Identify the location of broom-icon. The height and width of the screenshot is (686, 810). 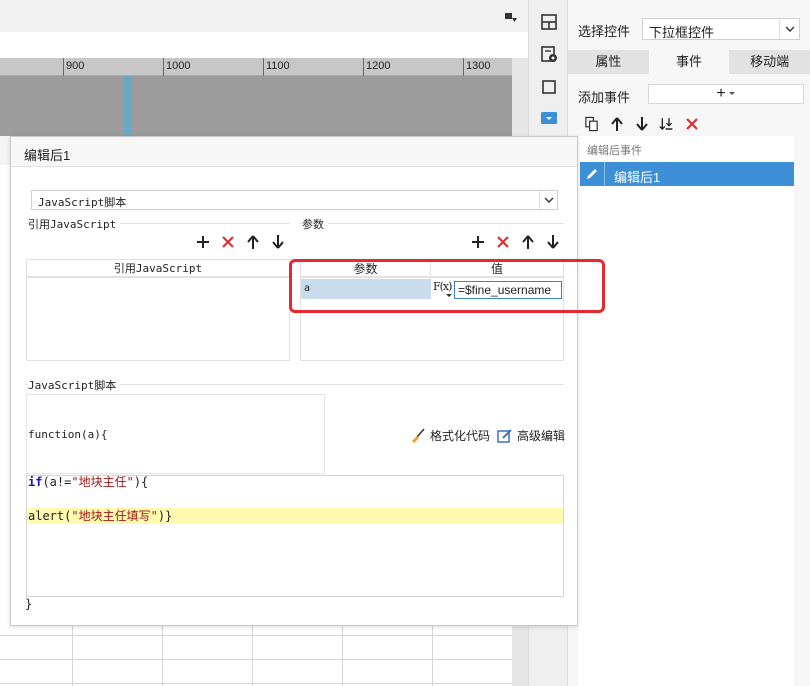
(418, 435).